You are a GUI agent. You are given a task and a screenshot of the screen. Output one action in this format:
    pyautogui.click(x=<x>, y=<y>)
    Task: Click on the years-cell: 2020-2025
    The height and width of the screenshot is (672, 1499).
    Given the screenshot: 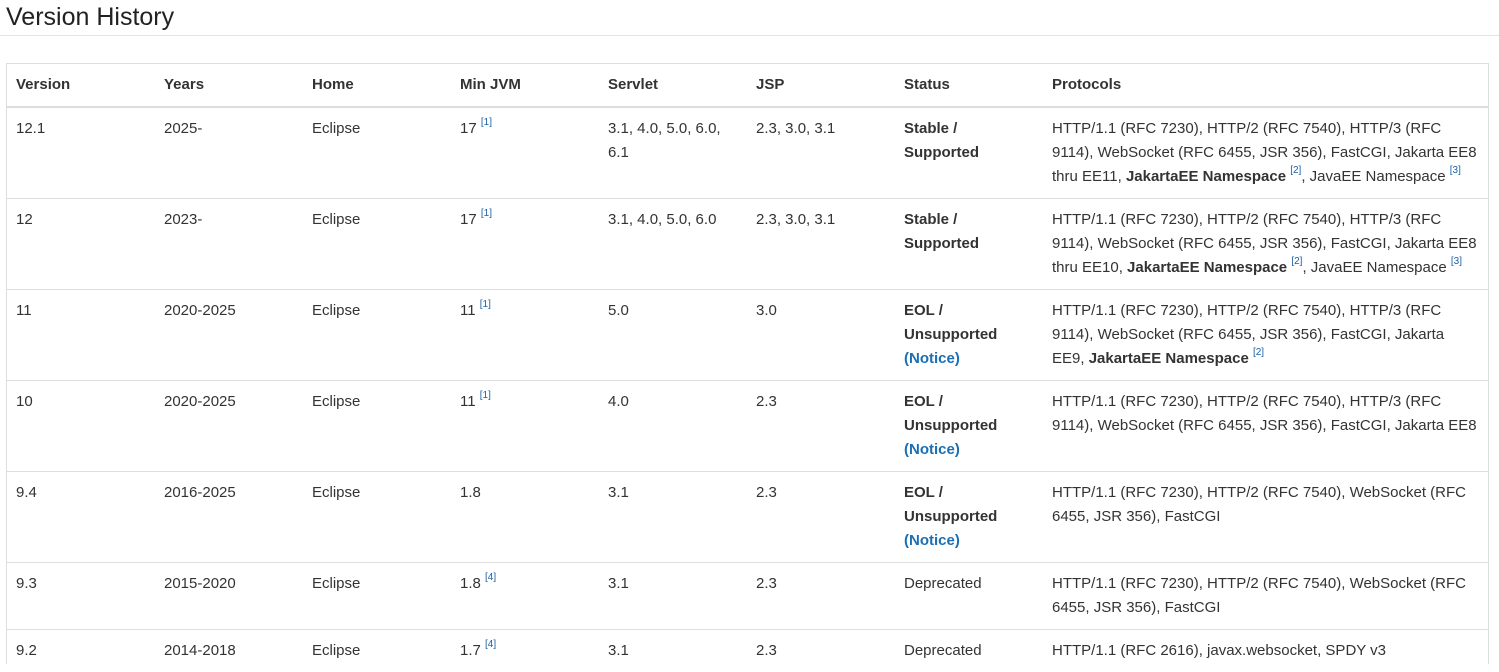 What is the action you would take?
    pyautogui.click(x=229, y=335)
    